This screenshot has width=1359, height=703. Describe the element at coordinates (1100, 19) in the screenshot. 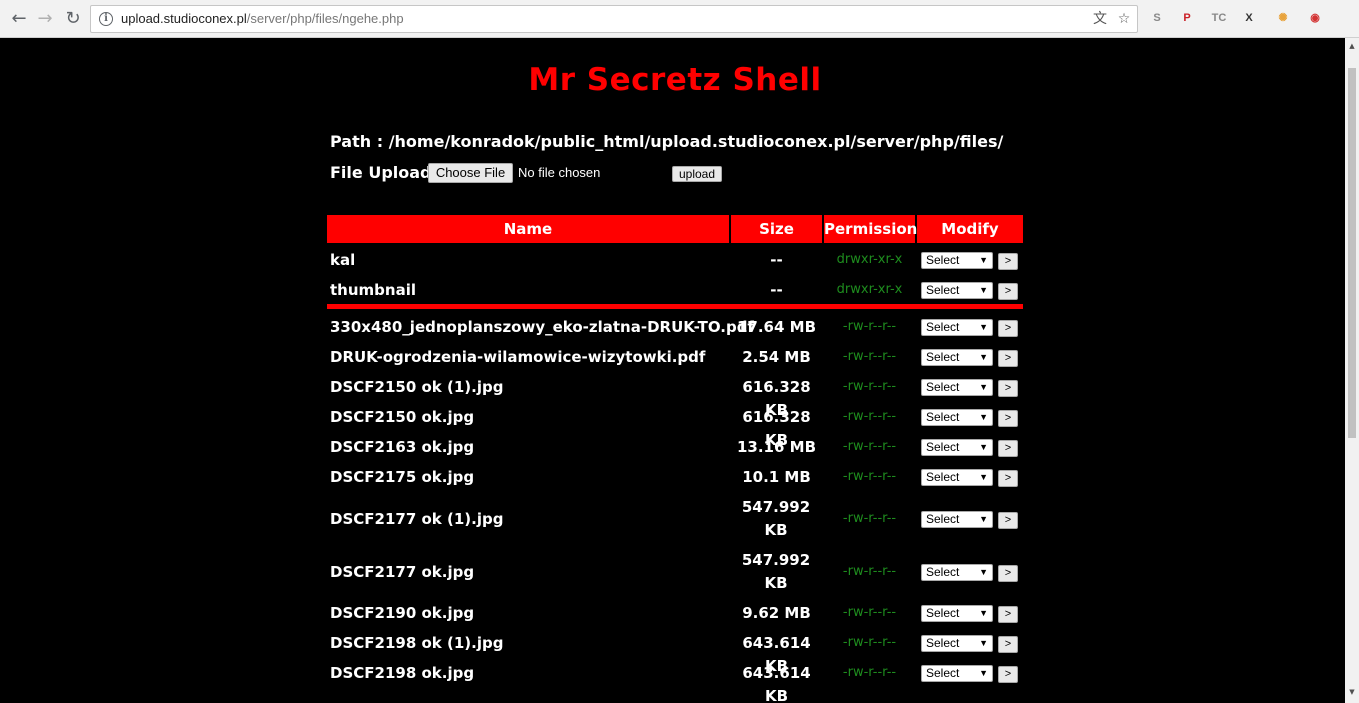

I see `translate-icon: ⽂` at that location.